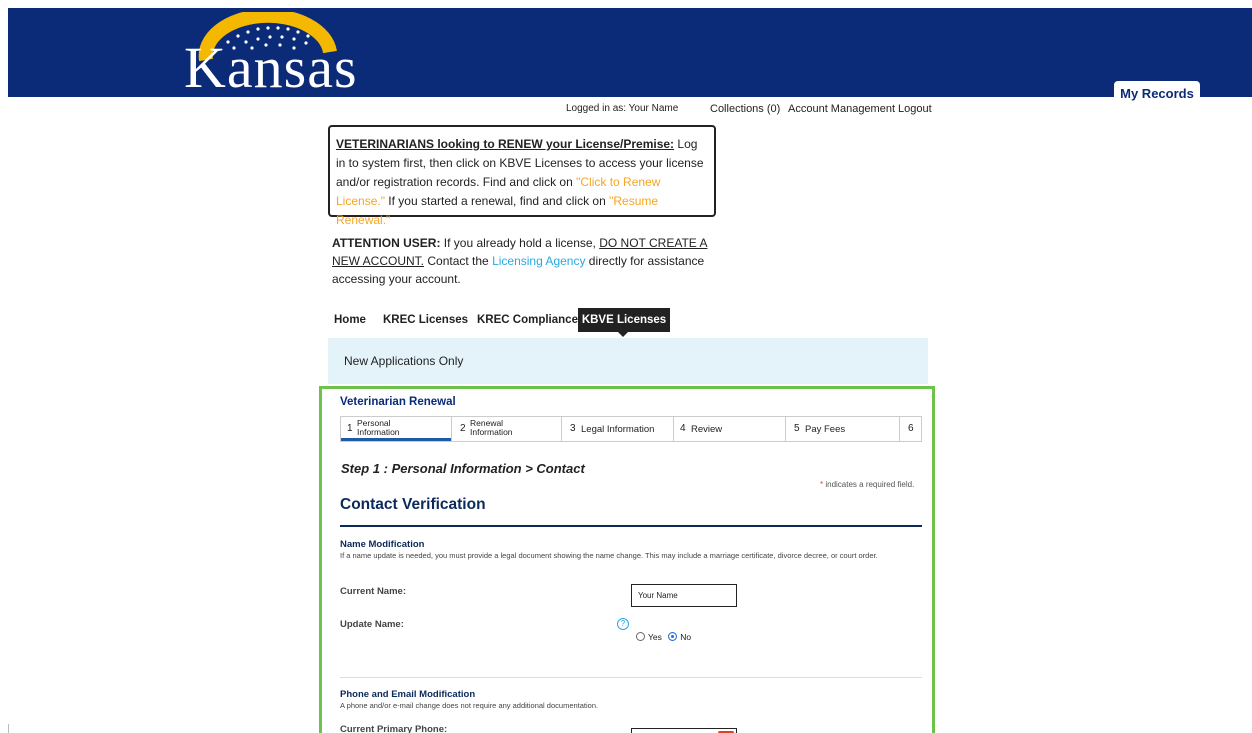 The width and height of the screenshot is (1252, 733). What do you see at coordinates (915, 109) in the screenshot?
I see `logout-link: Logout` at bounding box center [915, 109].